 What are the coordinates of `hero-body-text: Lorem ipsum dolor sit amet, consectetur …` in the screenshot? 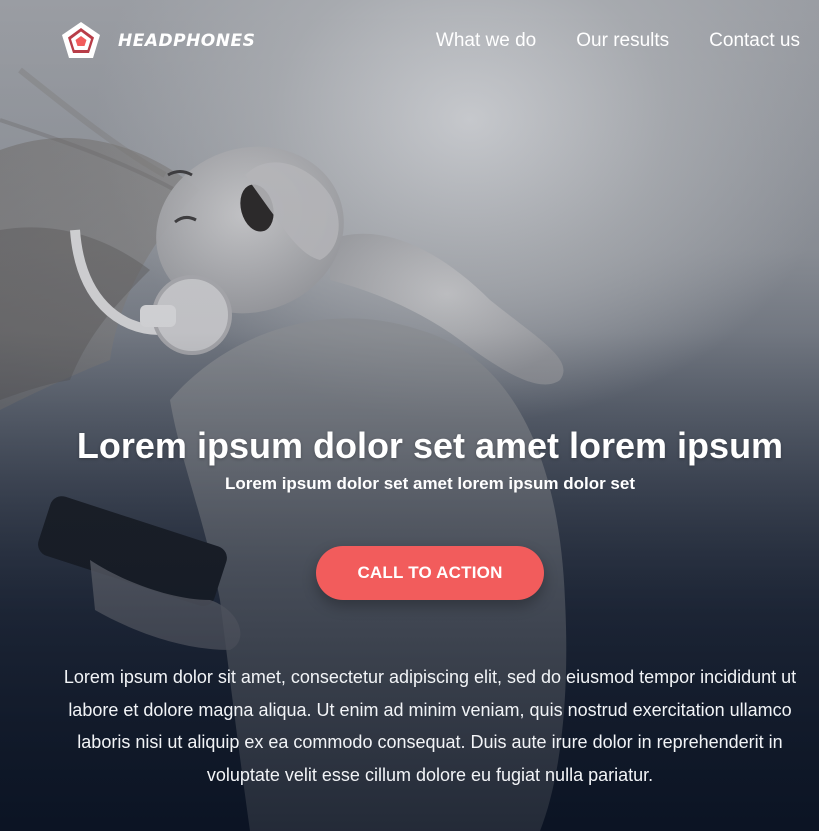 It's located at (430, 726).